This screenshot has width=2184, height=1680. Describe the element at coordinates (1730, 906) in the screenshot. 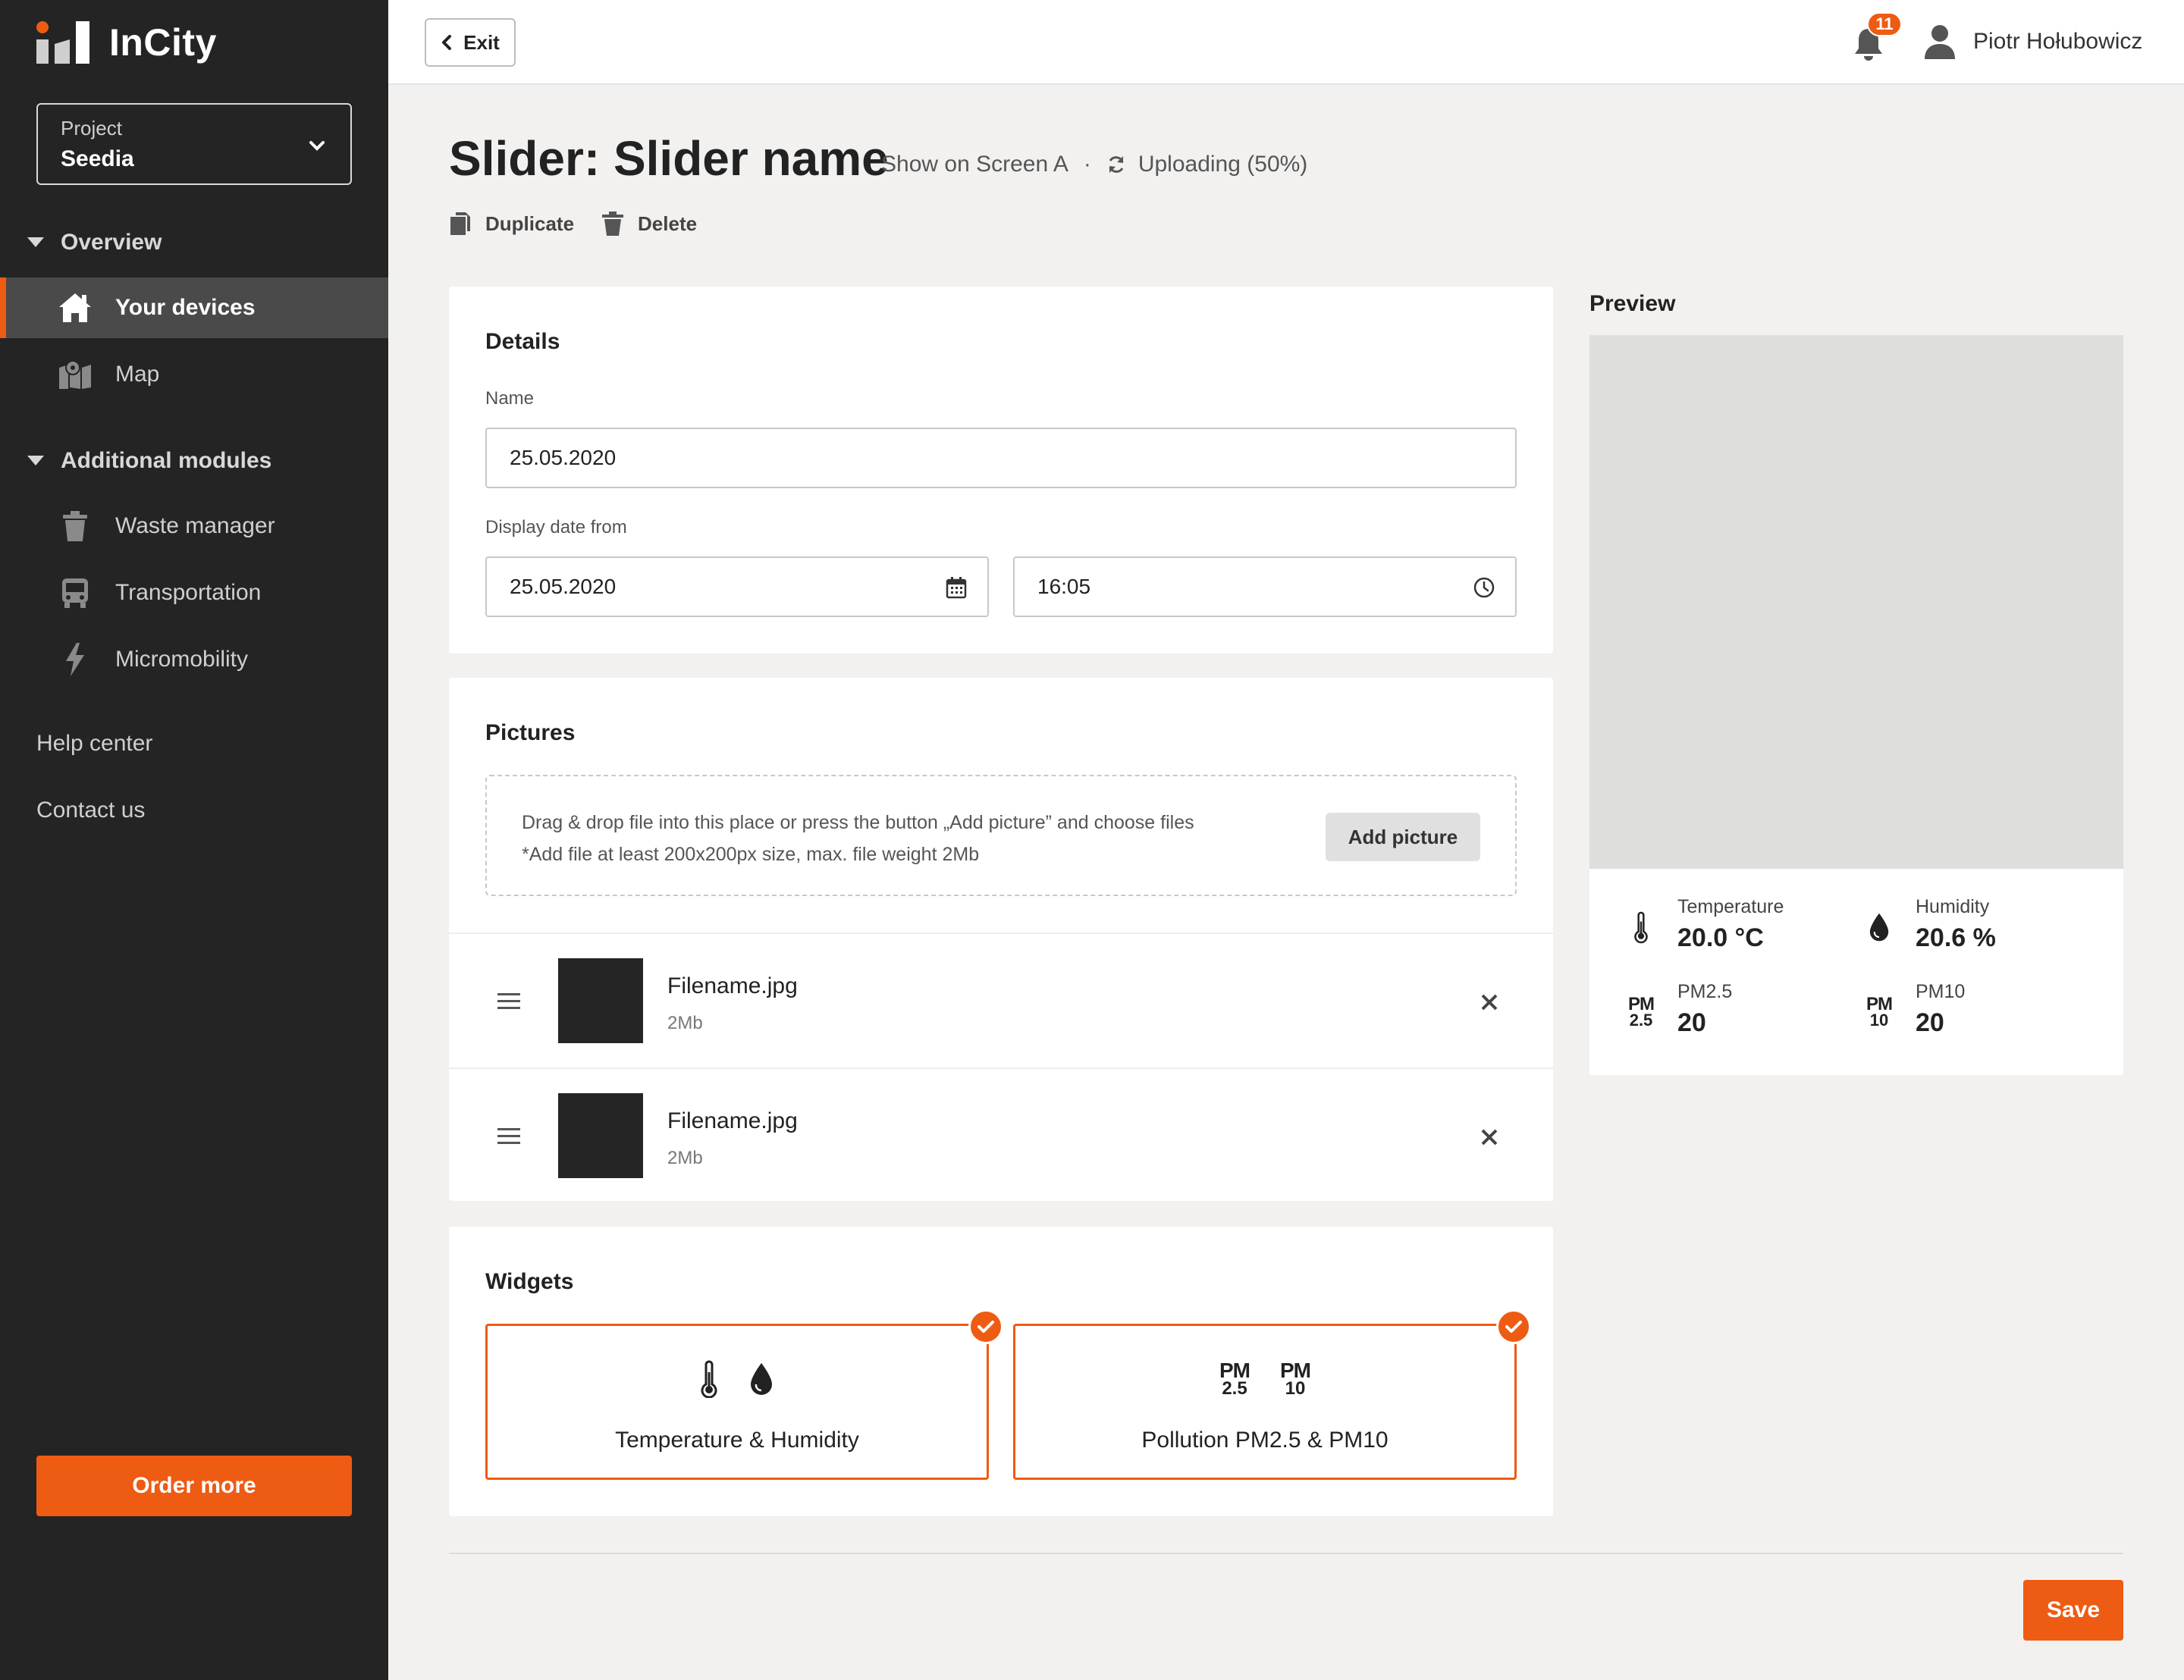

I see `stat-label: Temperature` at that location.